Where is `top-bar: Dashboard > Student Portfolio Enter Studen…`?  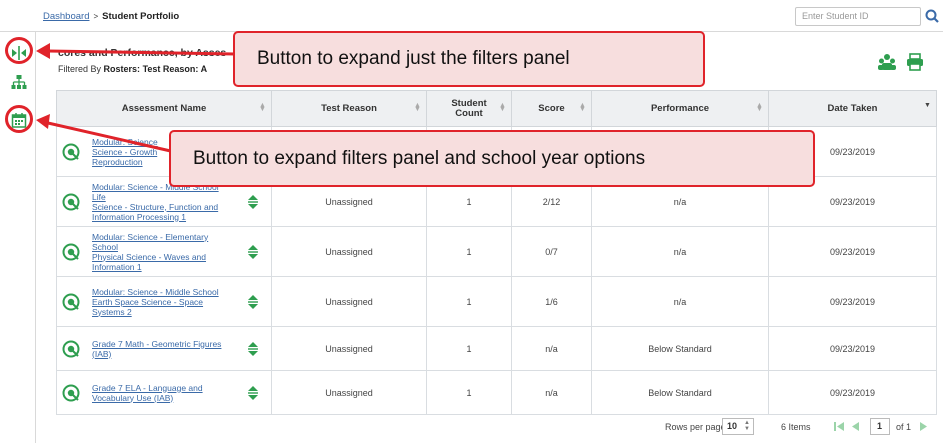 top-bar: Dashboard > Student Portfolio Enter Studen… is located at coordinates (471, 16).